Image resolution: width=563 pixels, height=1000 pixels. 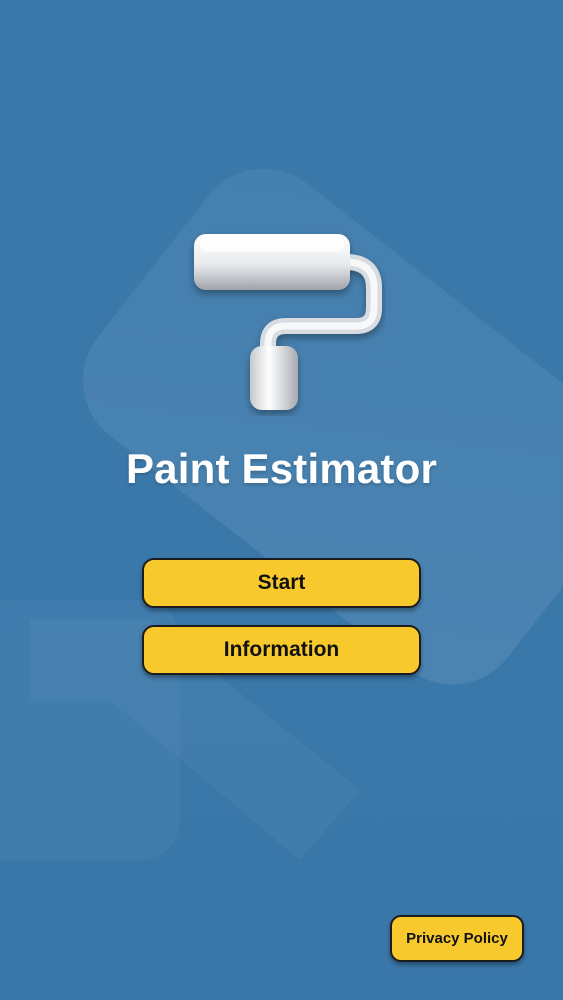 I want to click on information-button: Information, so click(x=281, y=650).